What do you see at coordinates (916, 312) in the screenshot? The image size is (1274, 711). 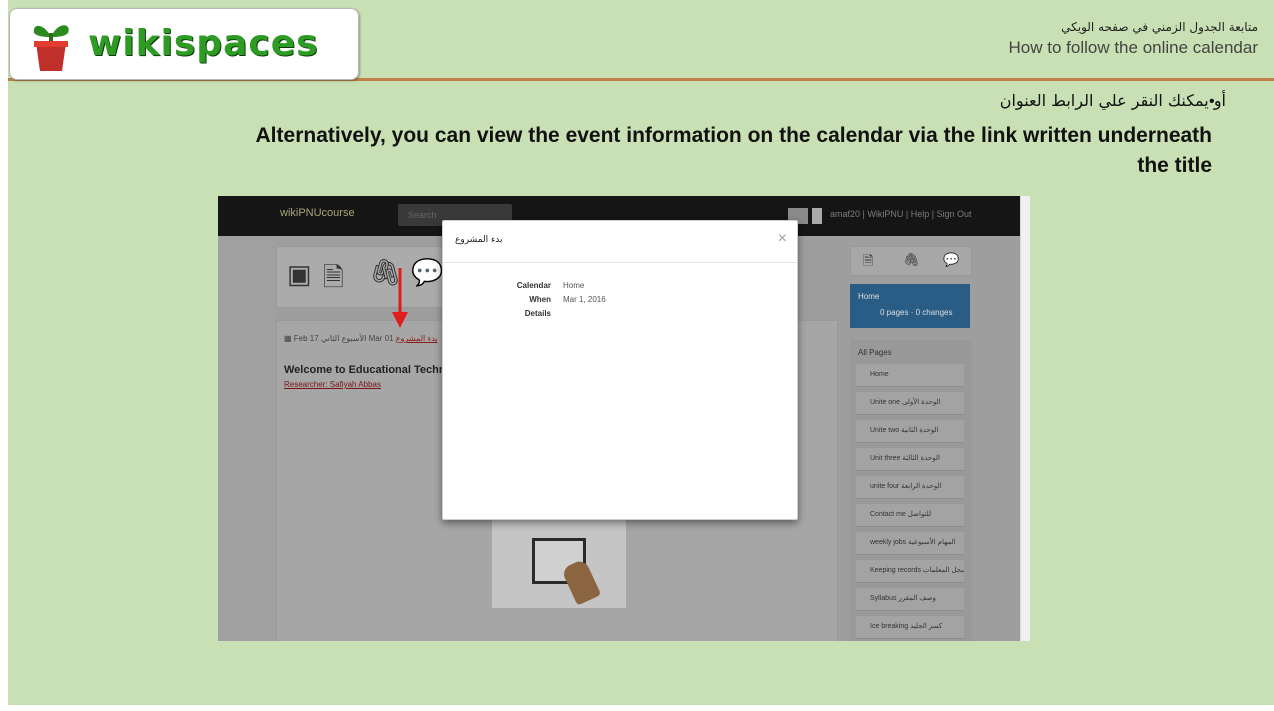 I see `page-counts: 0 pages · 0 changes` at bounding box center [916, 312].